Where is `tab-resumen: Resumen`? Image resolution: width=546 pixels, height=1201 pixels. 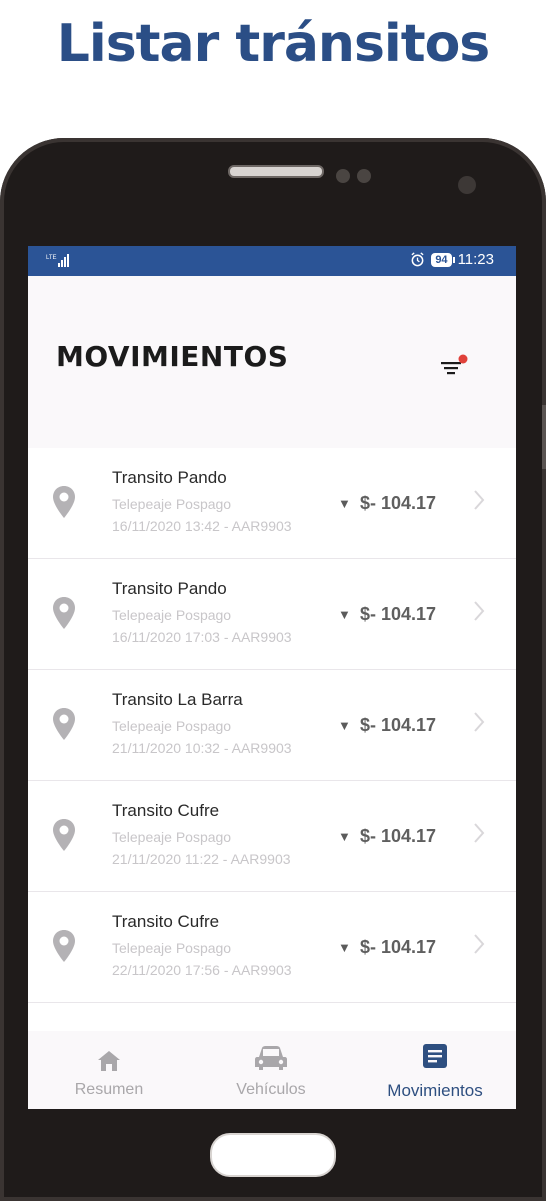
tab-resumen: Resumen is located at coordinates (109, 1070).